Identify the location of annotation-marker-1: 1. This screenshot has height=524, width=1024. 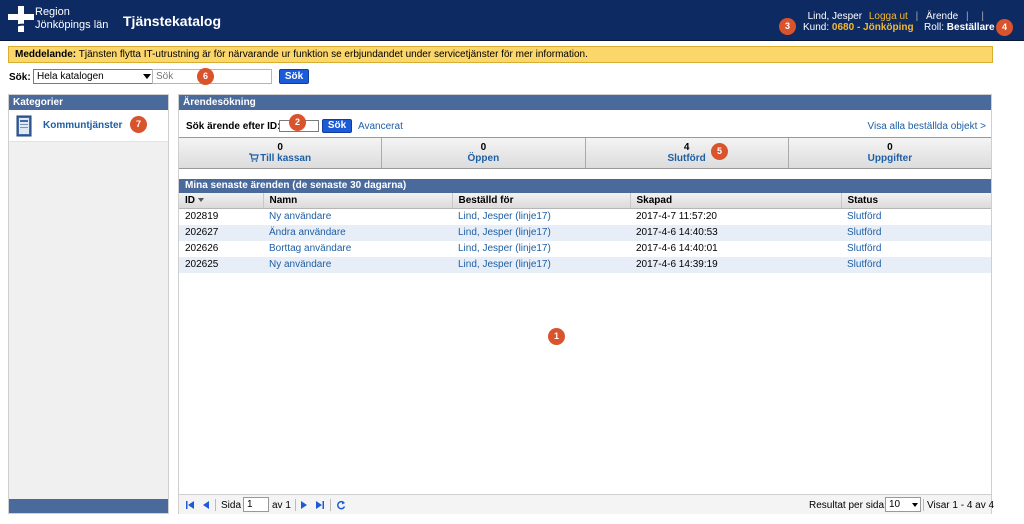
(556, 336).